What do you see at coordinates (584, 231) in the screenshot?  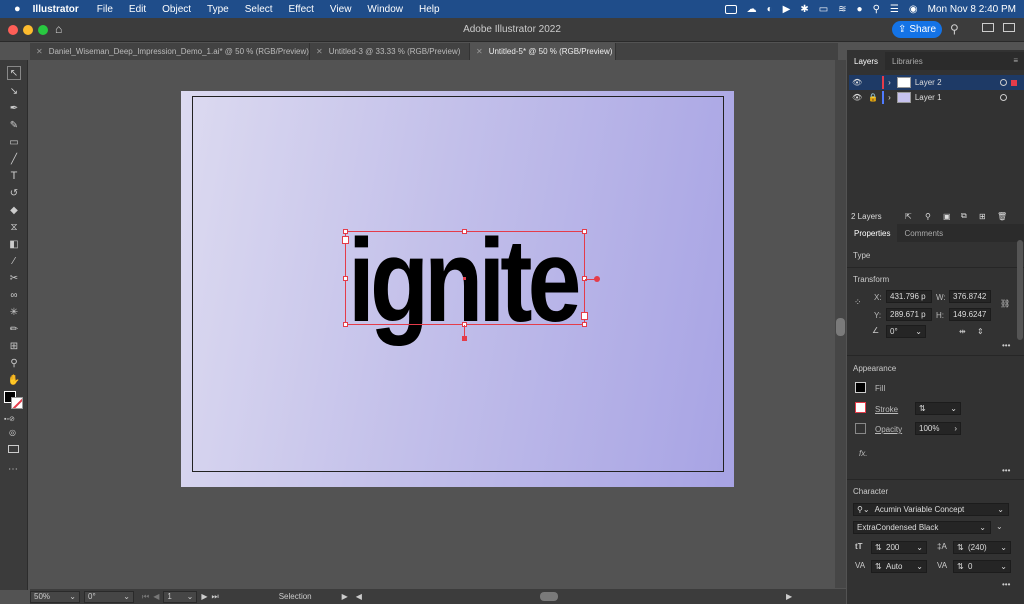 I see `handle-top-right` at bounding box center [584, 231].